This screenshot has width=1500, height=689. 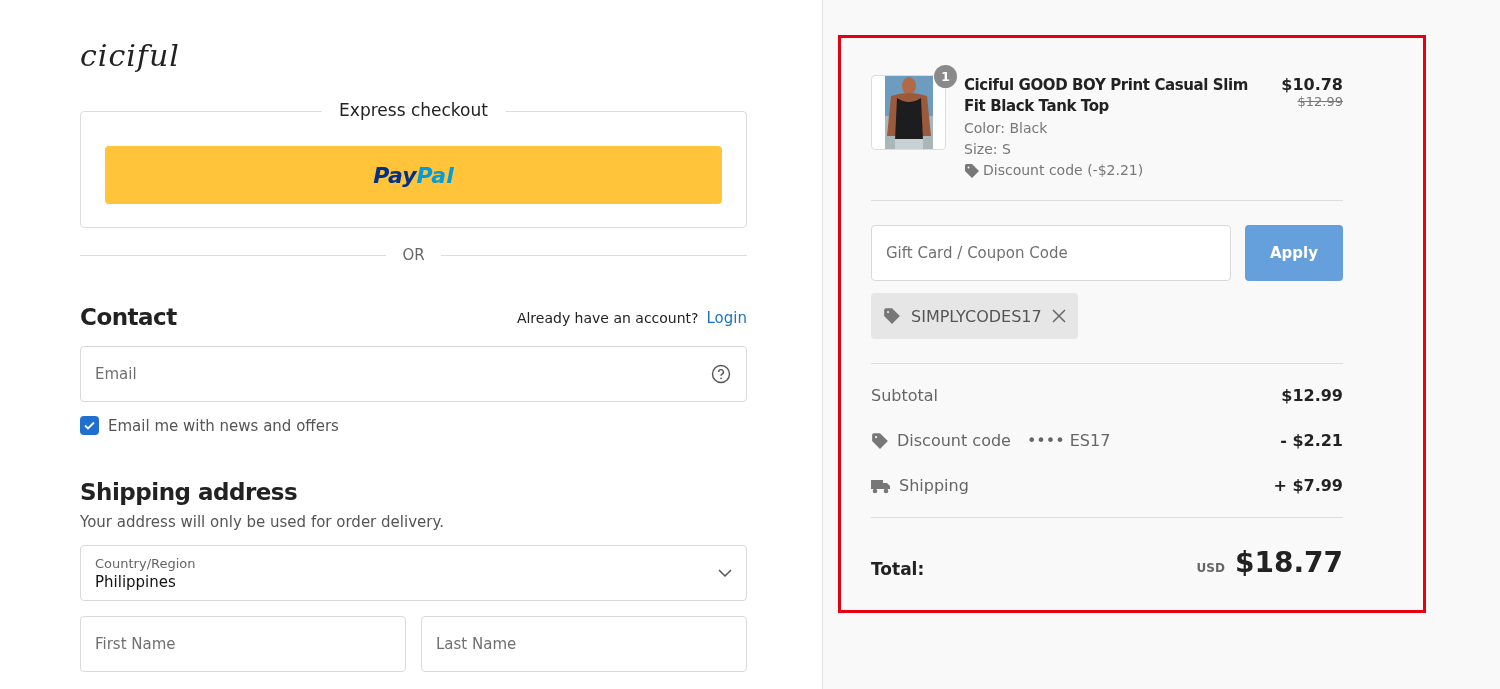 What do you see at coordinates (1210, 568) in the screenshot?
I see `currency-code: USD` at bounding box center [1210, 568].